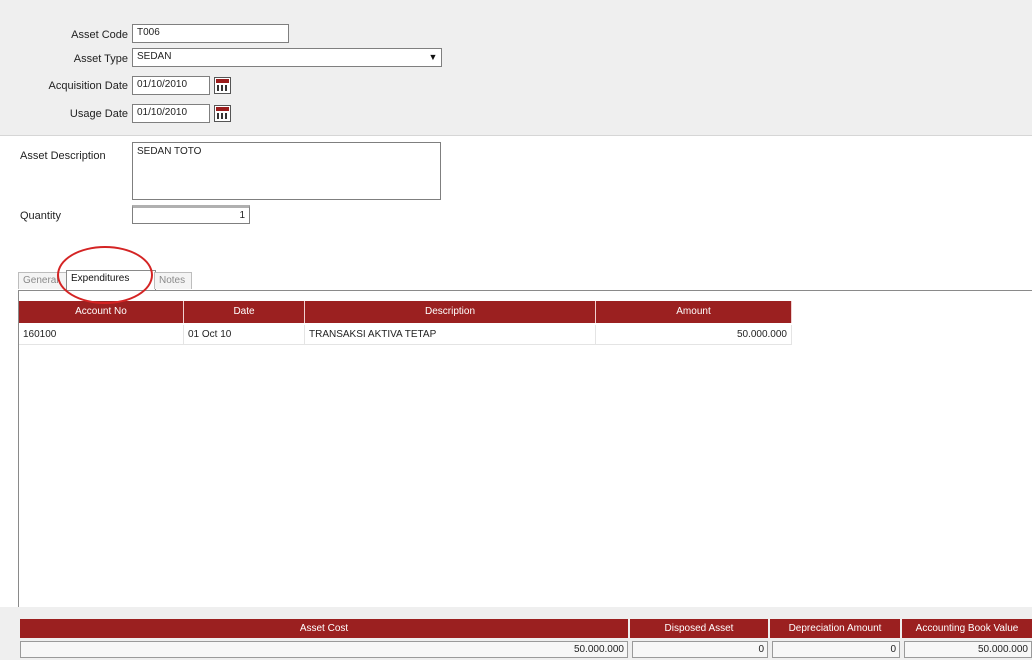  What do you see at coordinates (286, 171) in the screenshot?
I see `asset-description-field: SEDAN TOTO` at bounding box center [286, 171].